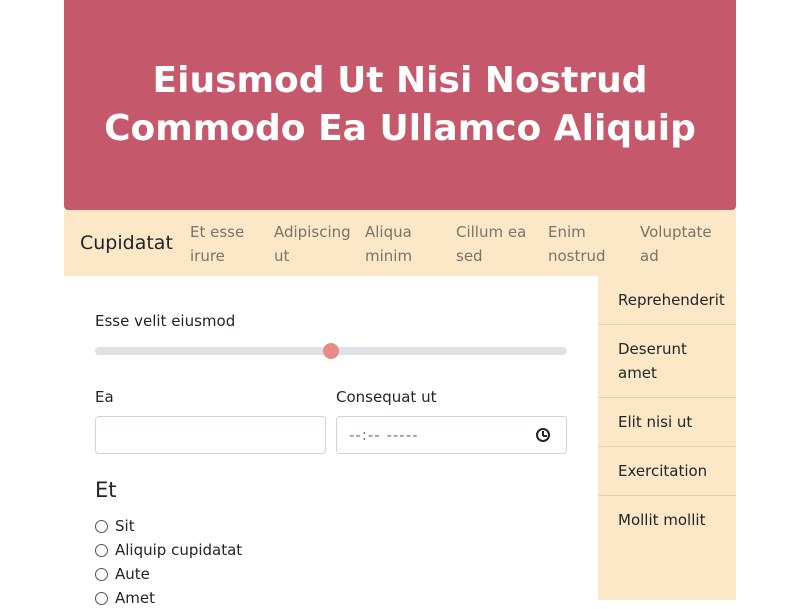 The image size is (800, 609). Describe the element at coordinates (676, 232) in the screenshot. I see `nav-link-line: Voluptate` at that location.